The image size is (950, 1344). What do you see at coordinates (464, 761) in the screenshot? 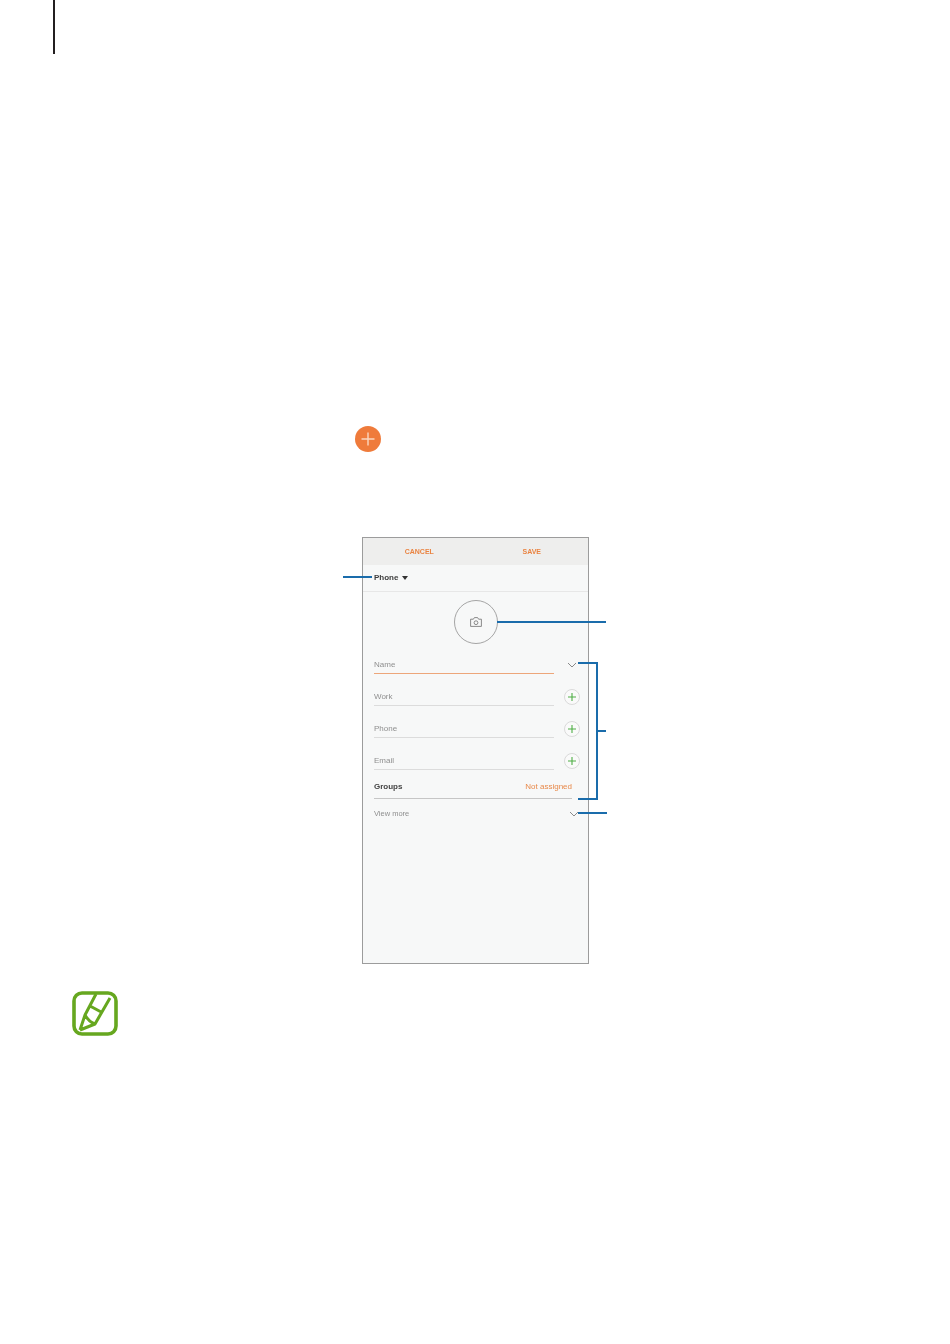
I see `text-field: Email` at bounding box center [464, 761].